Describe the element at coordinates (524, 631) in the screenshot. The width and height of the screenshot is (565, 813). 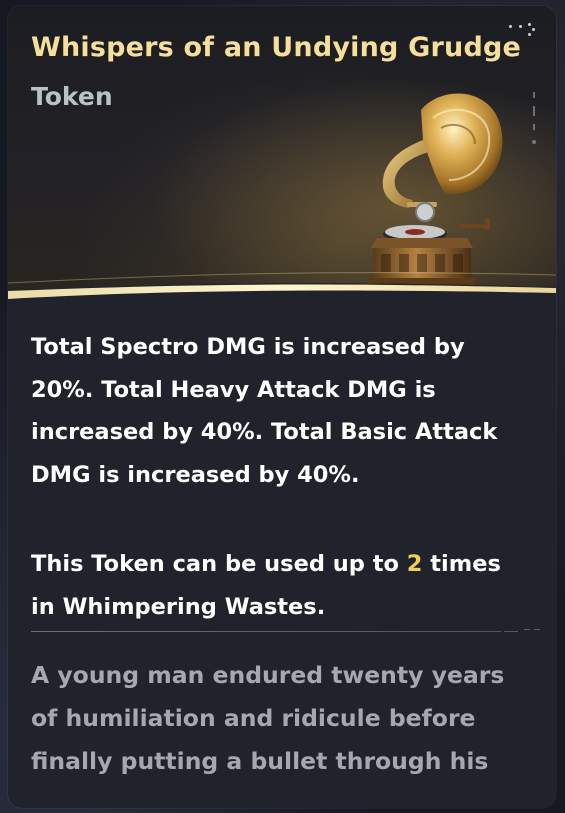
I see `divider-ornament` at that location.